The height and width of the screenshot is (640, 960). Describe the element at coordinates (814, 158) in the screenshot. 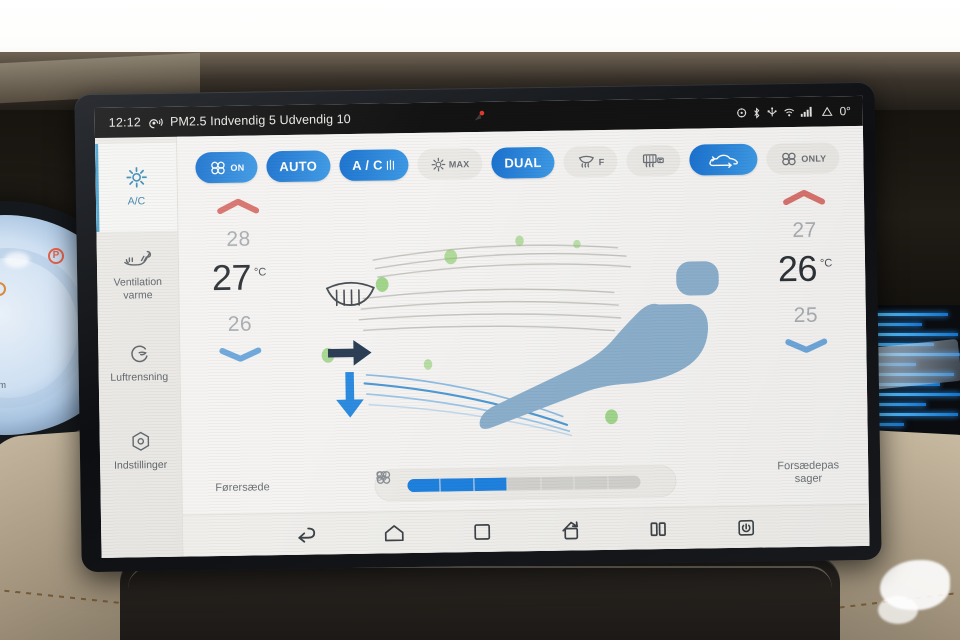

I see `fan-only-label: ONLY` at that location.